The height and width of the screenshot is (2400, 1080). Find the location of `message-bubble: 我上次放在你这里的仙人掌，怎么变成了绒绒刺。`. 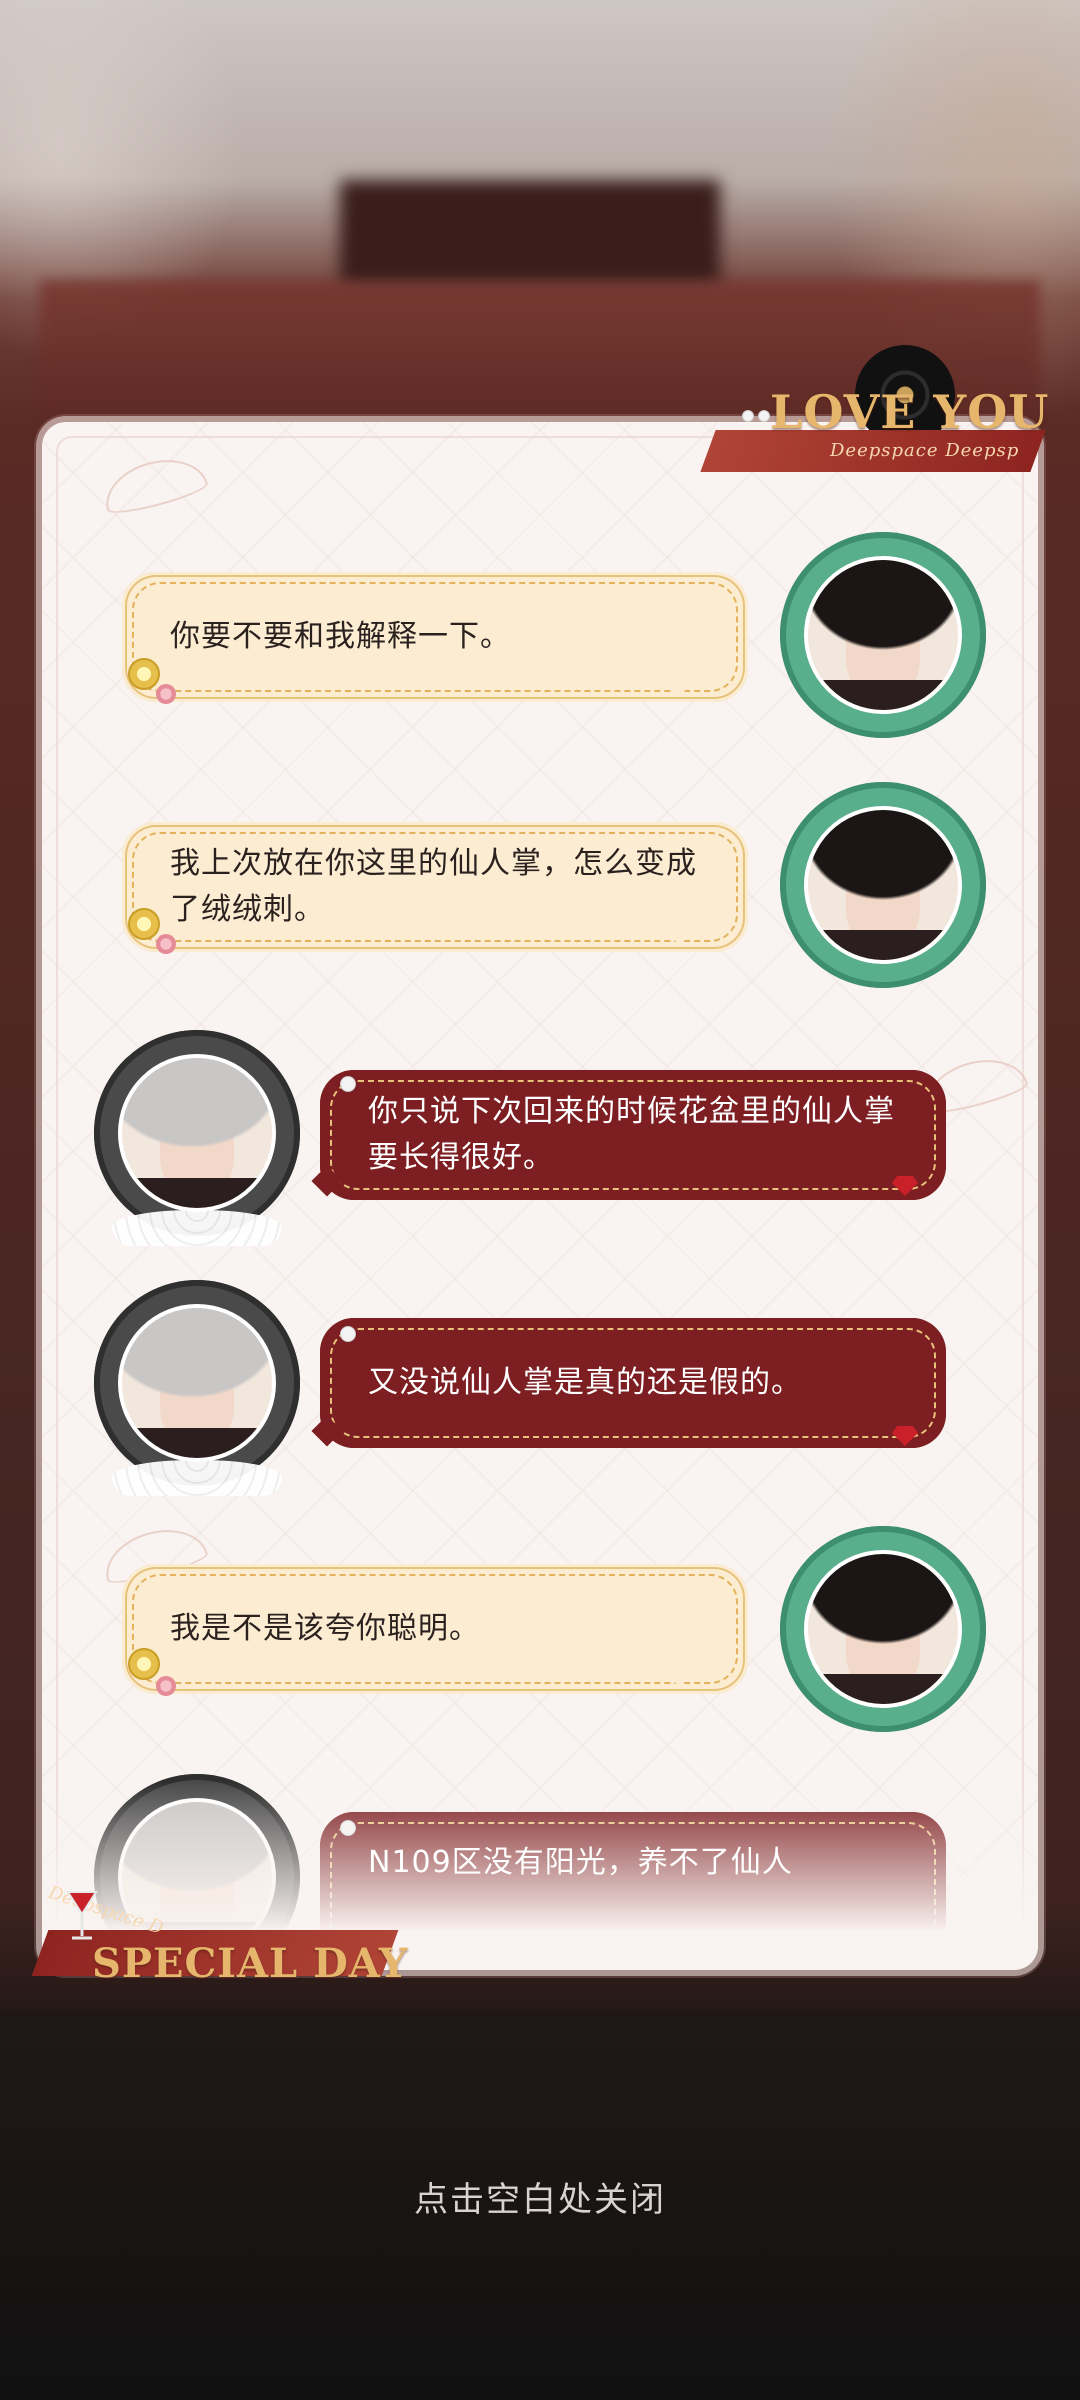

message-bubble: 我上次放在你这里的仙人掌，怎么变成了绒绒刺。 is located at coordinates (435, 887).